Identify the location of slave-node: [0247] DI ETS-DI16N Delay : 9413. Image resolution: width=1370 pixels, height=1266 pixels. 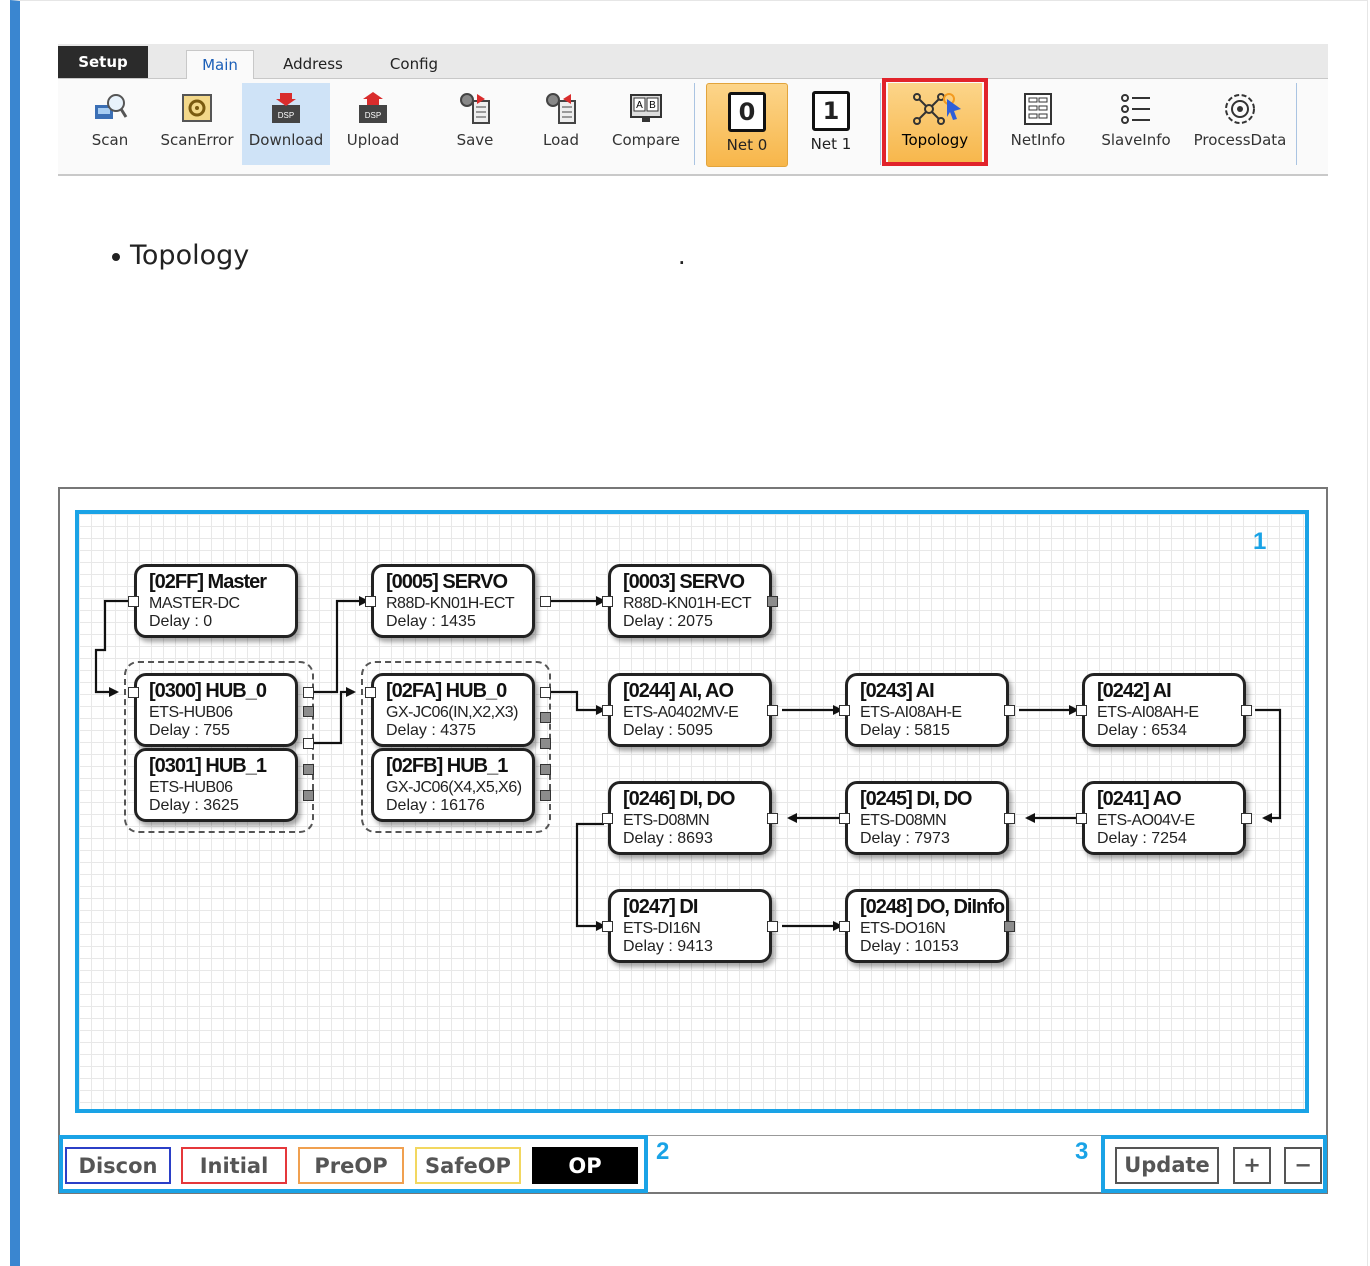
(690, 926).